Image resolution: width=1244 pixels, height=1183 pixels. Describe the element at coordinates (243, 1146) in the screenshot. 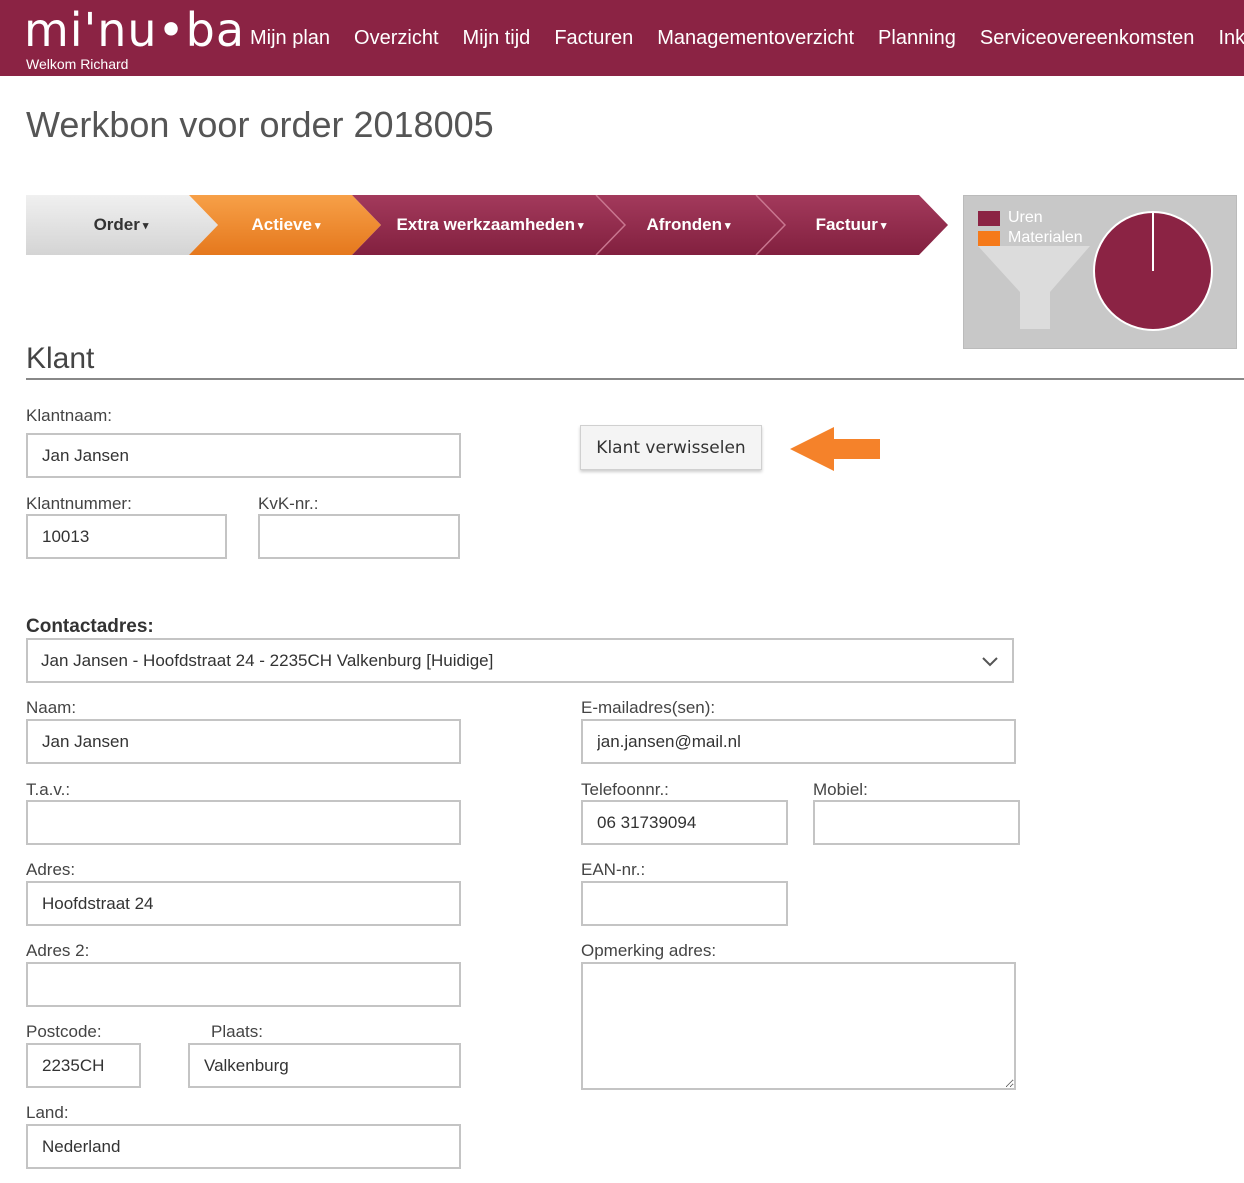

I see `land-input` at that location.